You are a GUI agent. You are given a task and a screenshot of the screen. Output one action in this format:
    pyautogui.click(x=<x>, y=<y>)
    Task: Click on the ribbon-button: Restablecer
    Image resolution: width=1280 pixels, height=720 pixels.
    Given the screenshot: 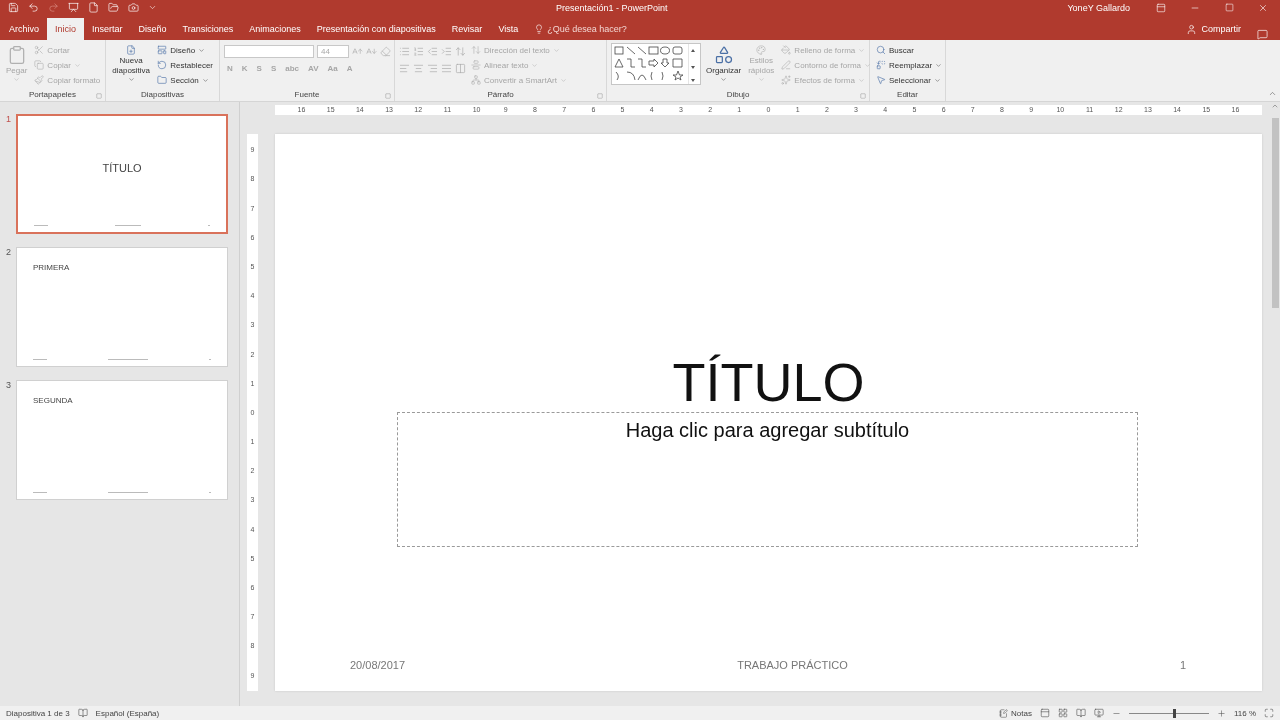 What is the action you would take?
    pyautogui.click(x=185, y=65)
    